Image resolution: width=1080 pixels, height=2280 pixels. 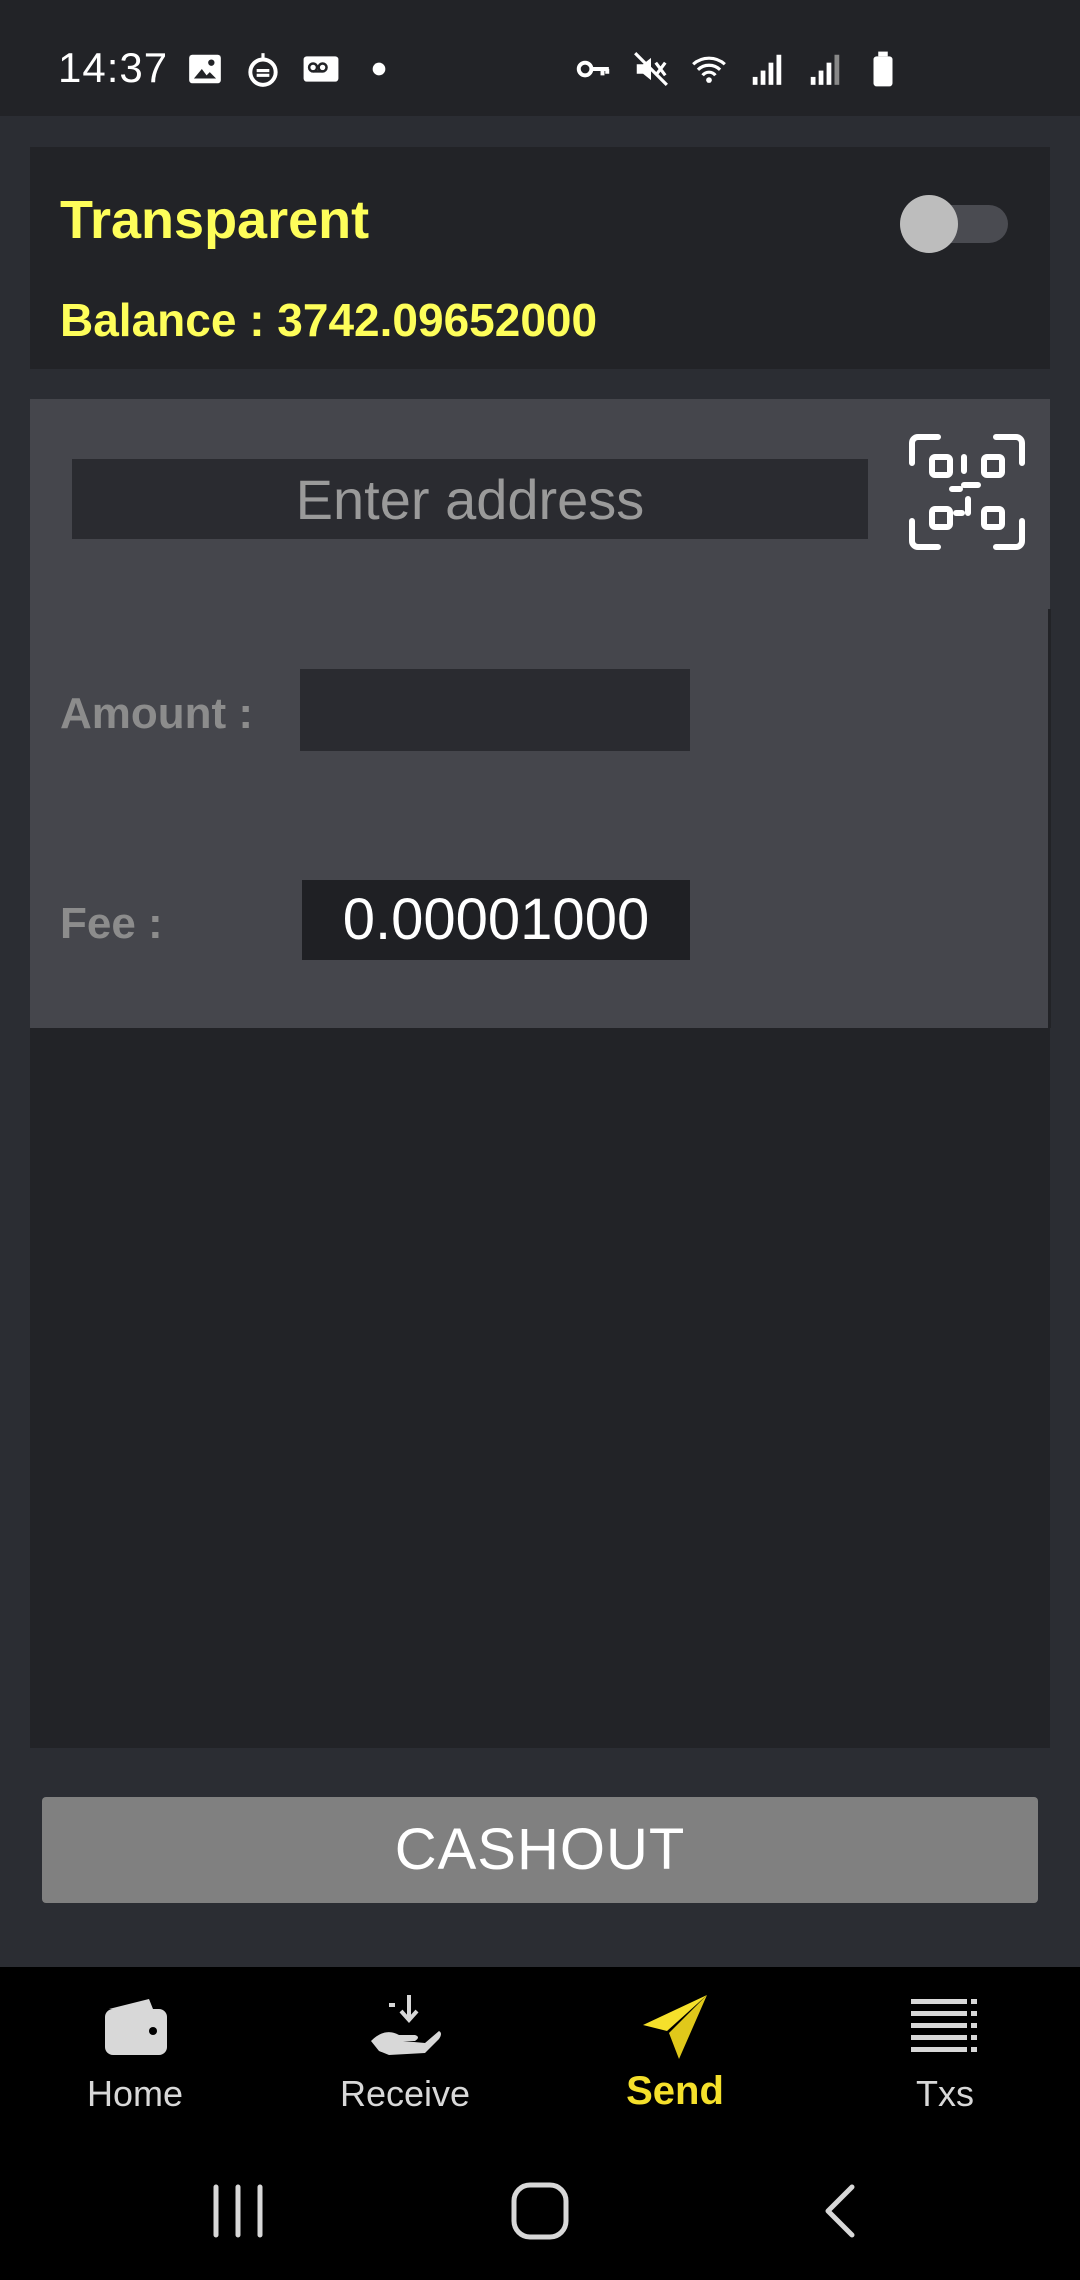 What do you see at coordinates (495, 710) in the screenshot?
I see `amount-input` at bounding box center [495, 710].